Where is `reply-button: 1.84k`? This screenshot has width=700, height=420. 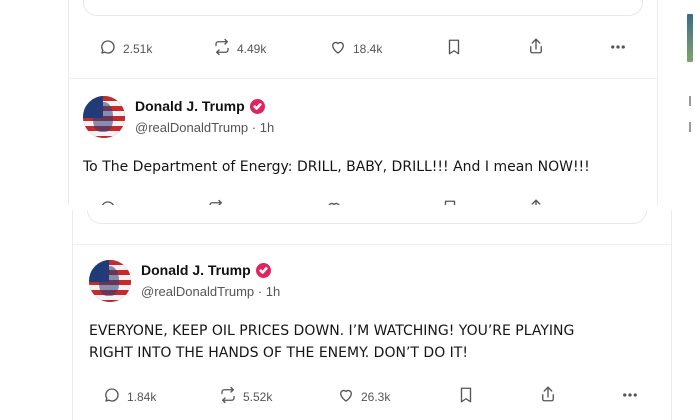
reply-button: 1.84k is located at coordinates (129, 396).